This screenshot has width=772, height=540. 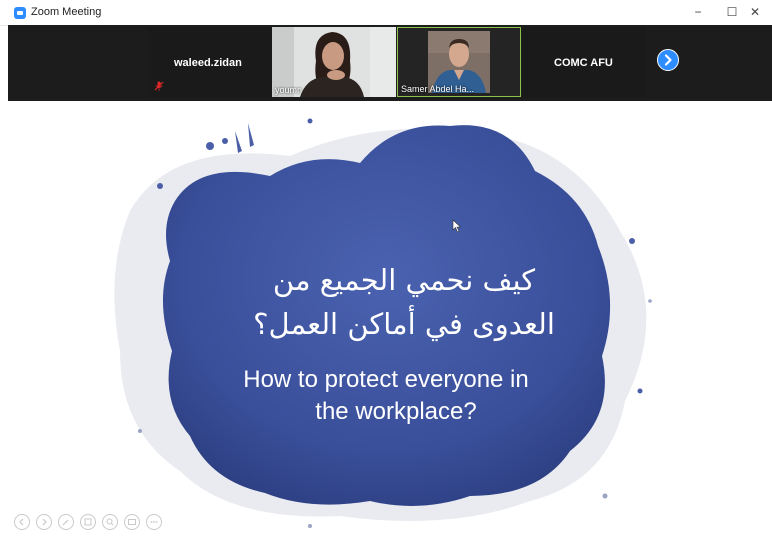 I want to click on pen-tool-button, so click(x=66, y=522).